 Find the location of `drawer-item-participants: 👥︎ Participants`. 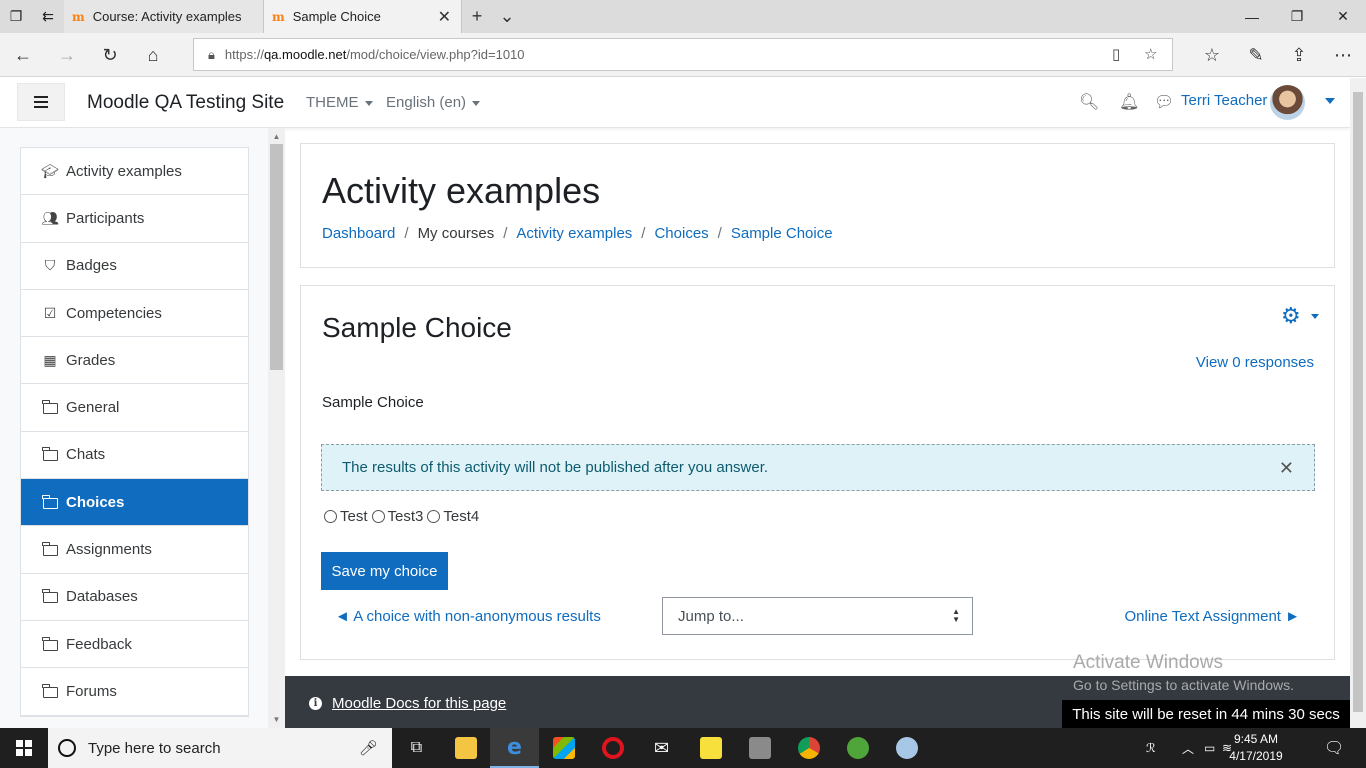

drawer-item-participants: 👥︎ Participants is located at coordinates (134, 219).